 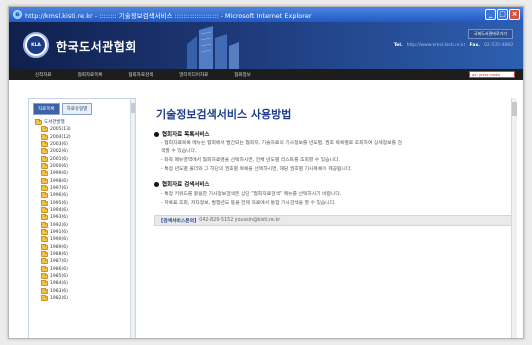 What do you see at coordinates (59, 196) in the screenshot?
I see `tree-item-label: 1996(6)` at bounding box center [59, 196].